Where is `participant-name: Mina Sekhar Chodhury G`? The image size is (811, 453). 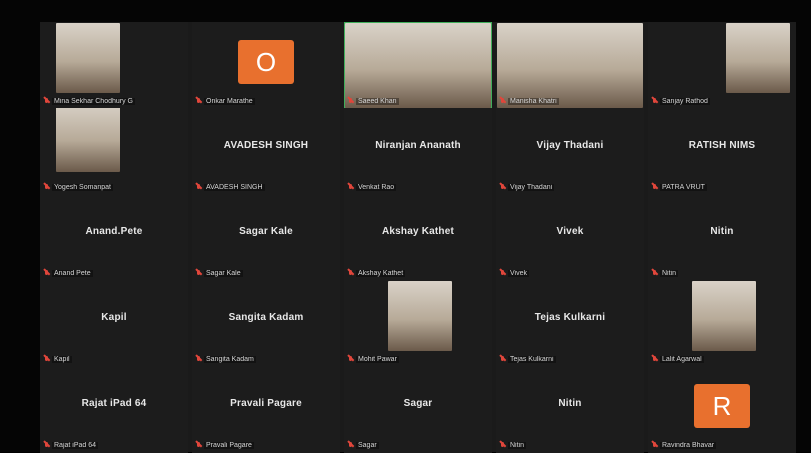
participant-name: Mina Sekhar Chodhury G is located at coordinates (93, 101).